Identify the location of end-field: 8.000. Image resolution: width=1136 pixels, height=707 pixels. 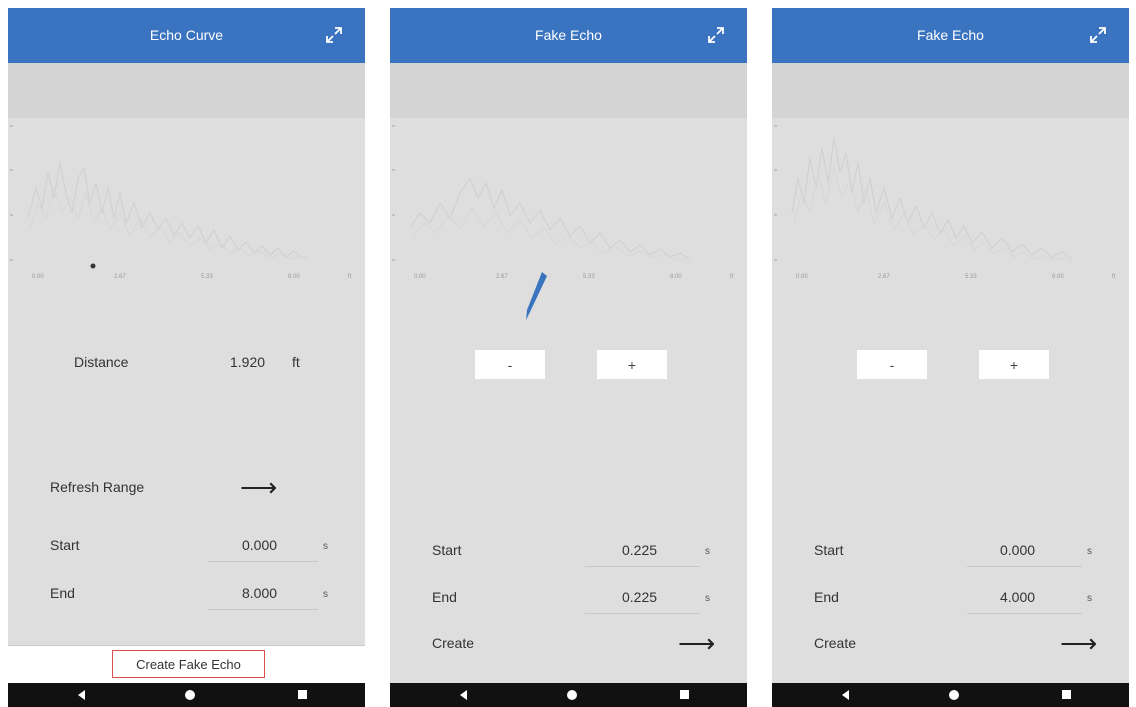
(259, 593).